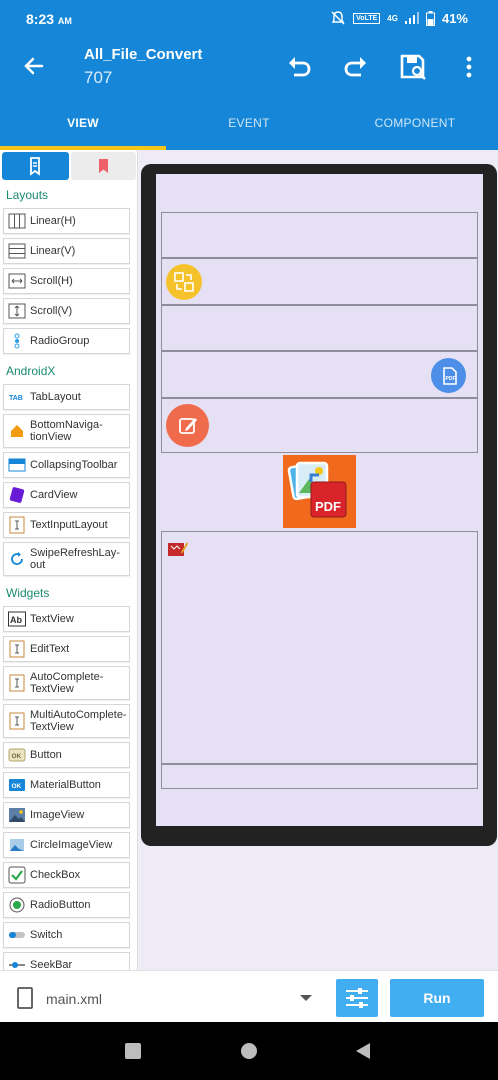  I want to click on palette-item-swiperefresh: SwipeRefreshLay-out, so click(66, 559).